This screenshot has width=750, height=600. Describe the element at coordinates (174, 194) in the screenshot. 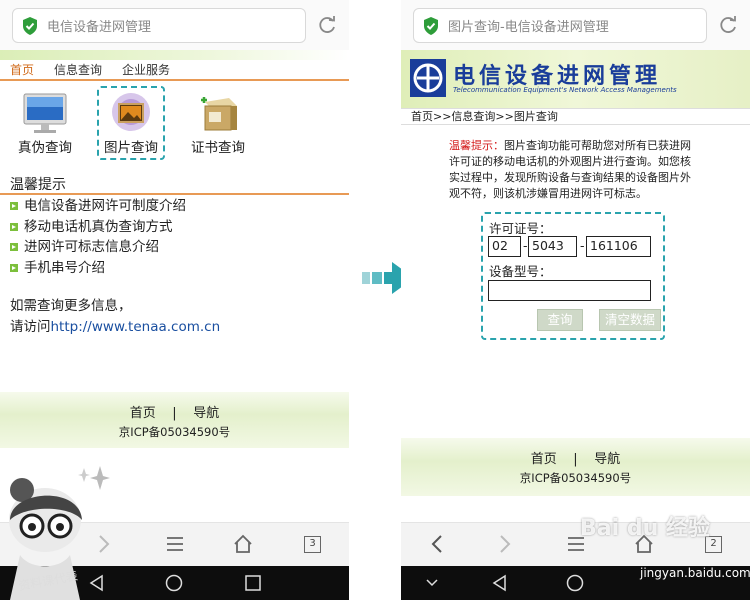

I see `tips-divider` at that location.